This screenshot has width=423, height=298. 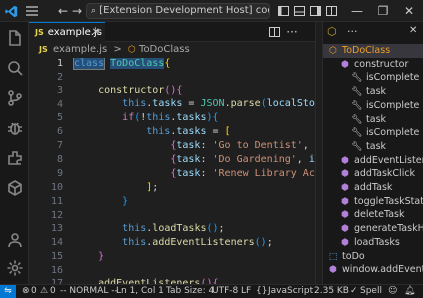 What do you see at coordinates (357, 11) in the screenshot?
I see `minimize-icon: —` at bounding box center [357, 11].